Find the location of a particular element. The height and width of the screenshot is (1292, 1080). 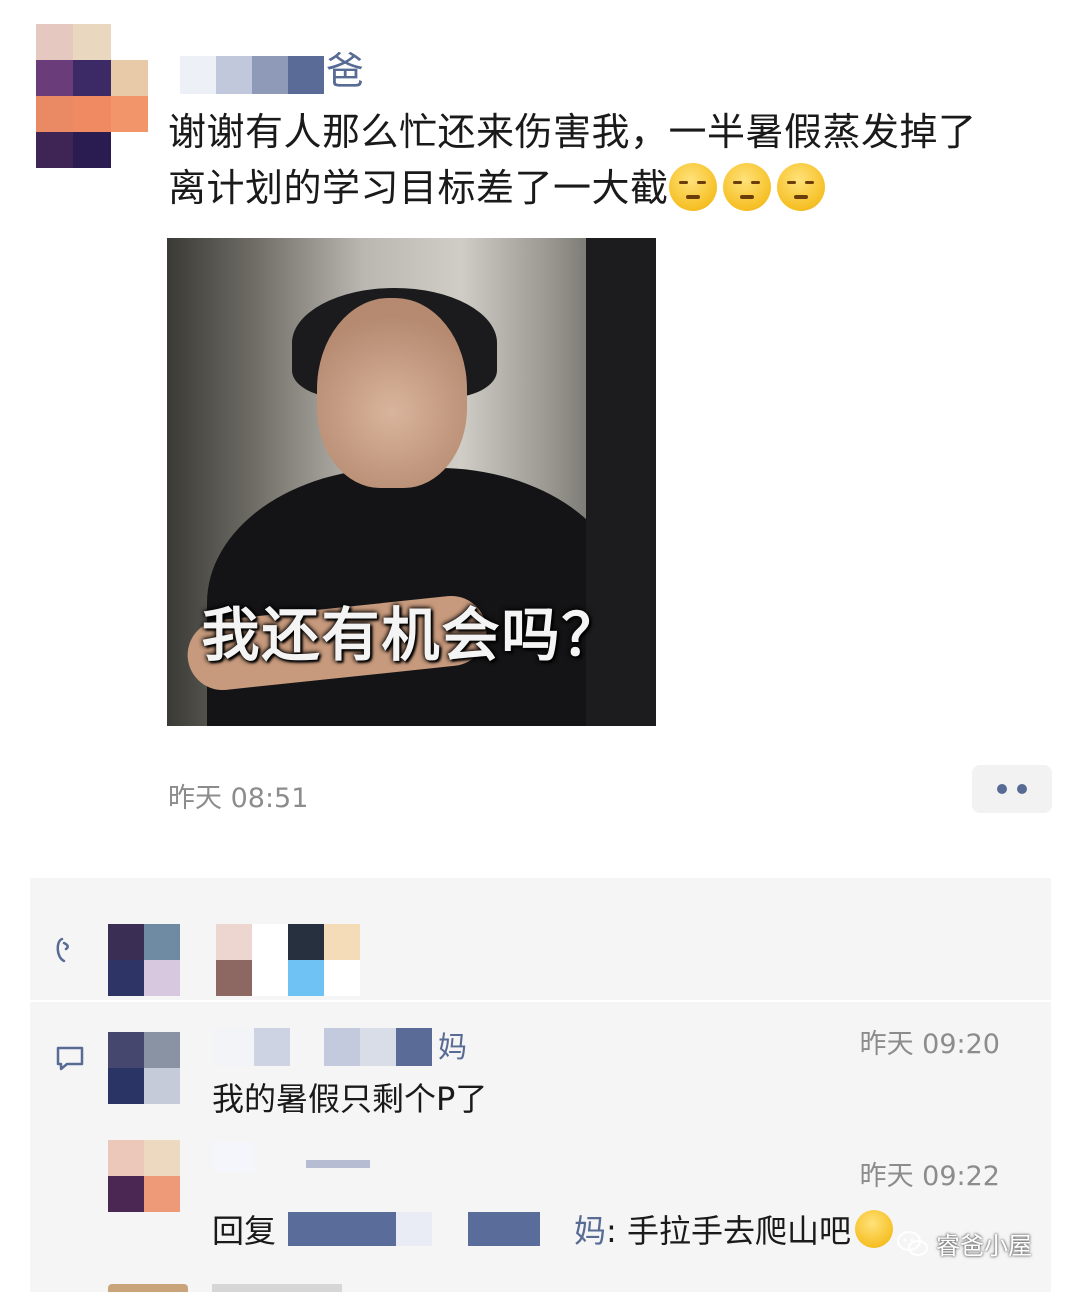

reply-target-name: 妈 is located at coordinates (590, 1231).